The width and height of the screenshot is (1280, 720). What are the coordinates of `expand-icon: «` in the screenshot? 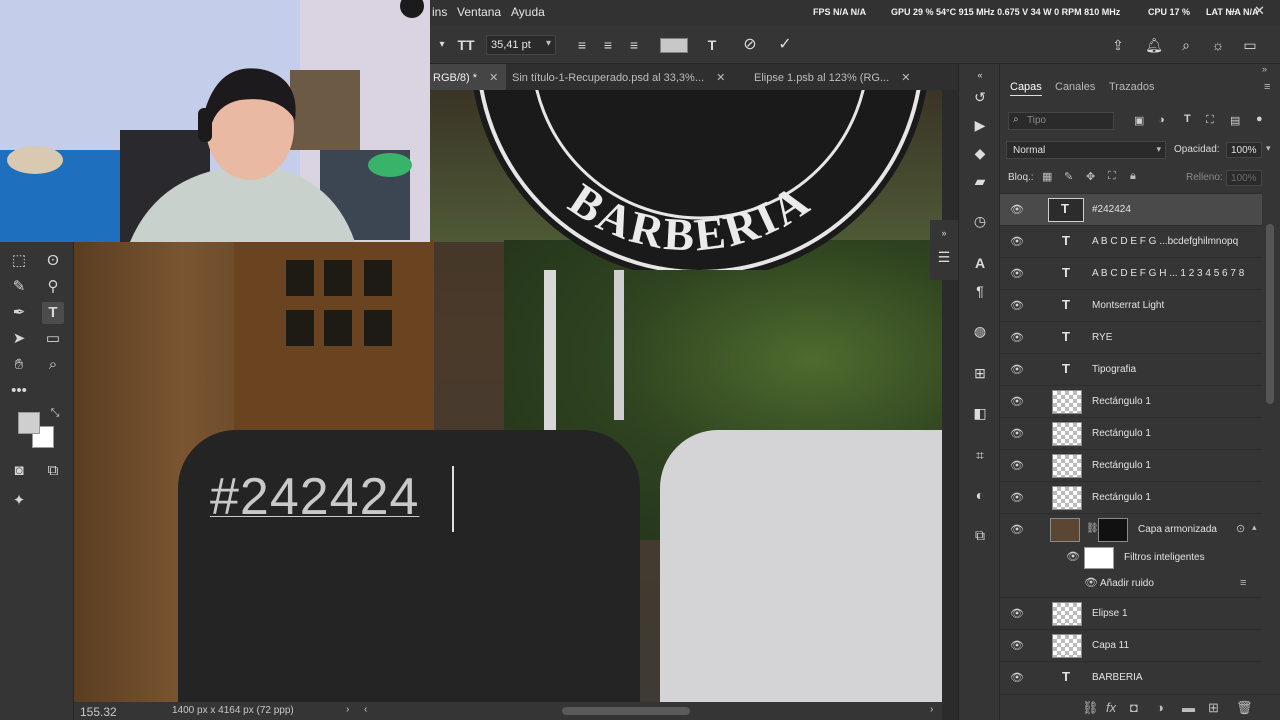 It's located at (980, 75).